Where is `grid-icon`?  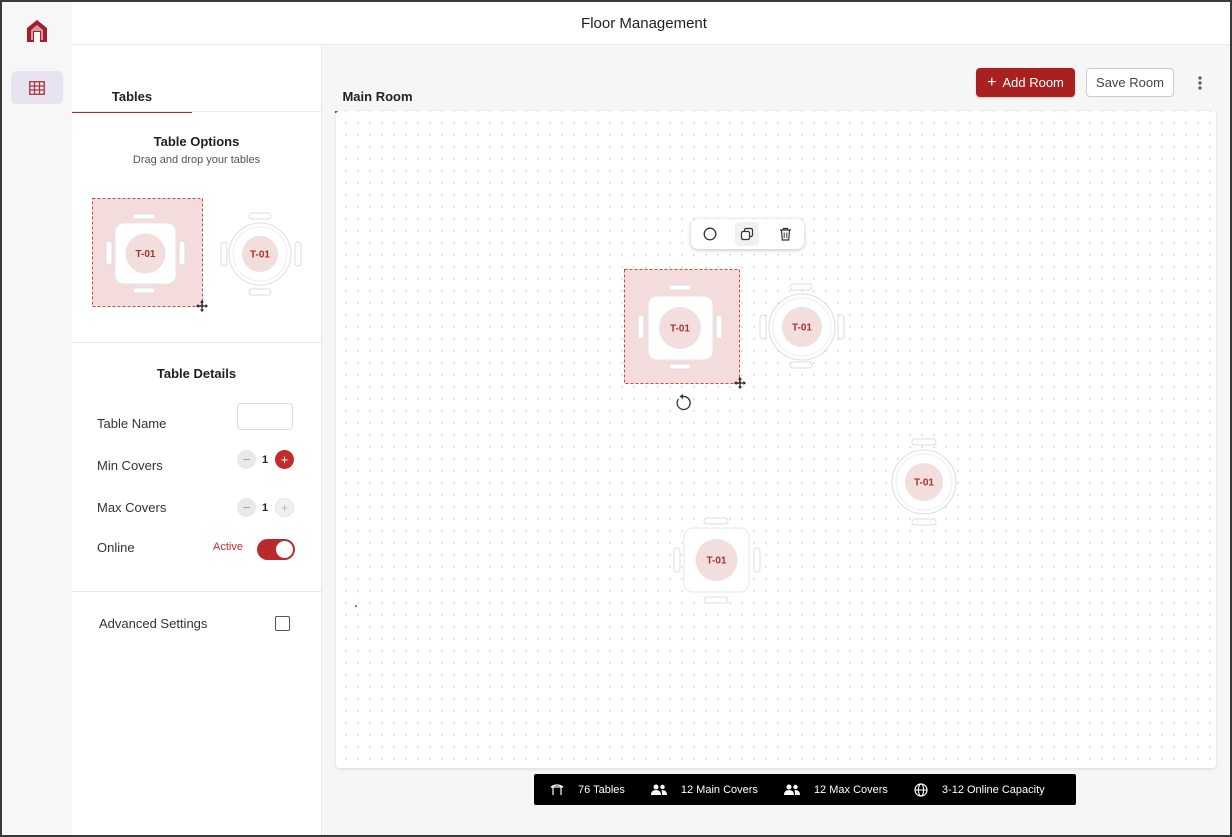 grid-icon is located at coordinates (37, 87).